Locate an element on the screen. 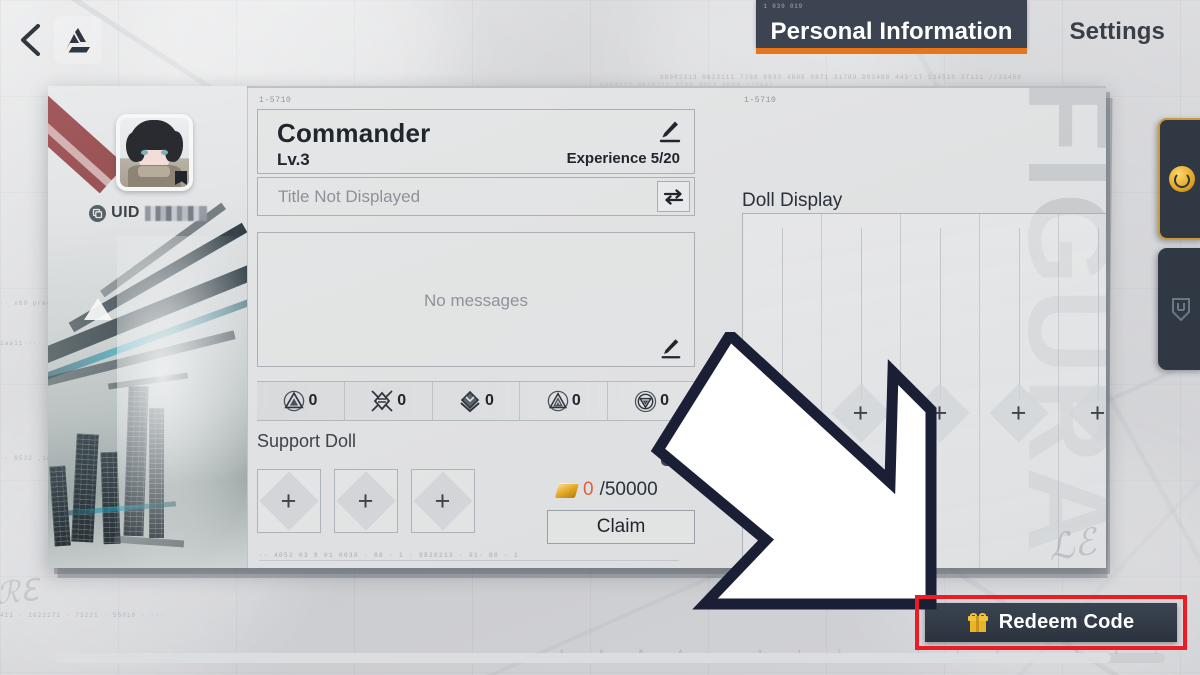 The height and width of the screenshot is (675, 1200). commander-experience: Experience 5/20 is located at coordinates (623, 158).